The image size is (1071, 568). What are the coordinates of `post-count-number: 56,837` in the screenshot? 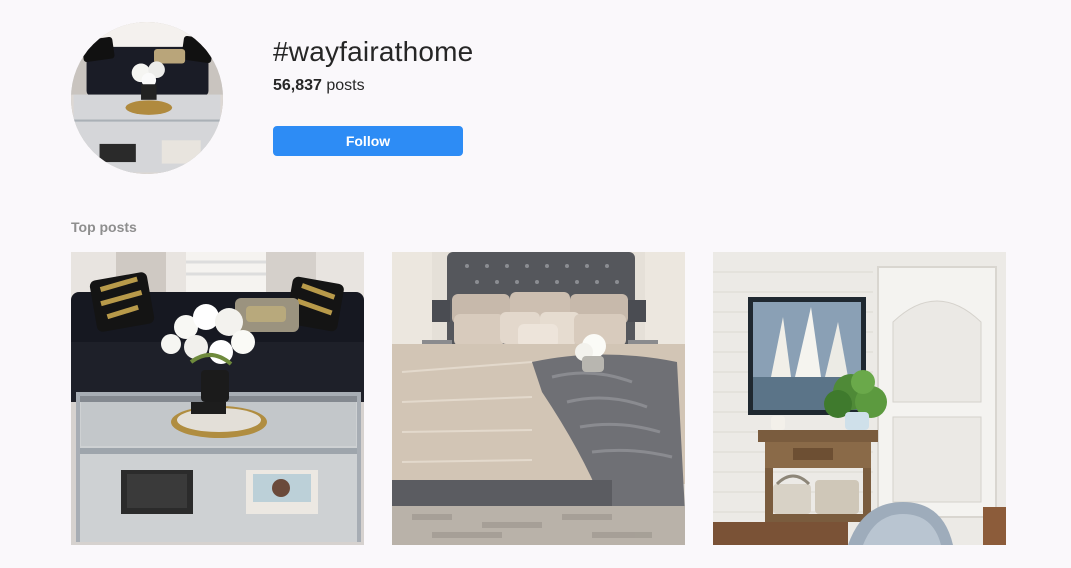 It's located at (297, 85).